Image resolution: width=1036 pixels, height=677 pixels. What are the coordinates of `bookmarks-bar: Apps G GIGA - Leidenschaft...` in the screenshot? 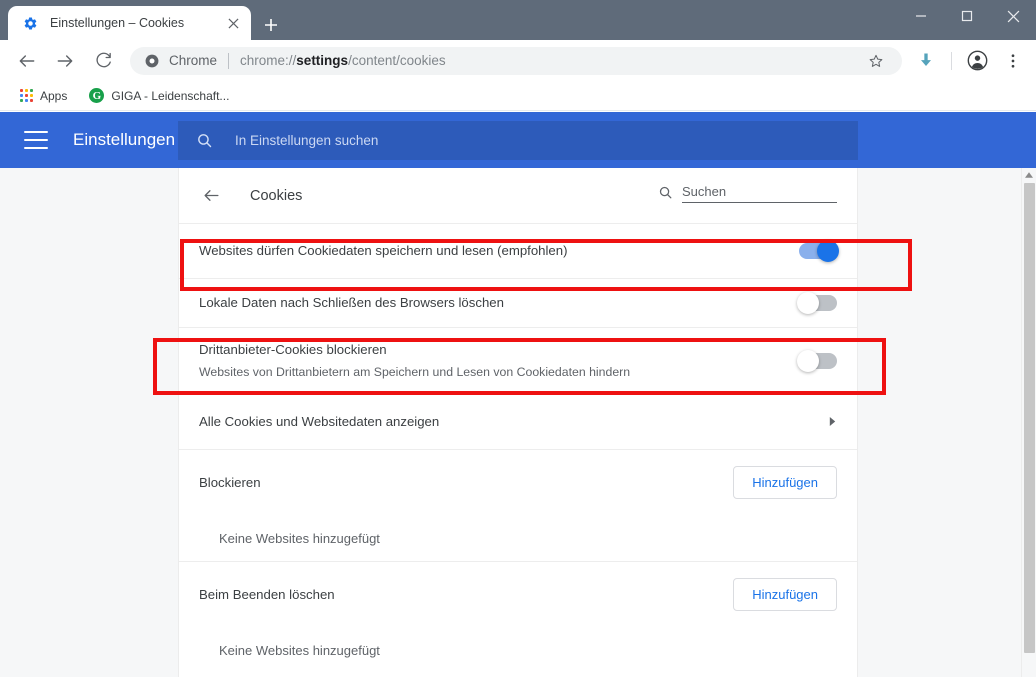 It's located at (518, 96).